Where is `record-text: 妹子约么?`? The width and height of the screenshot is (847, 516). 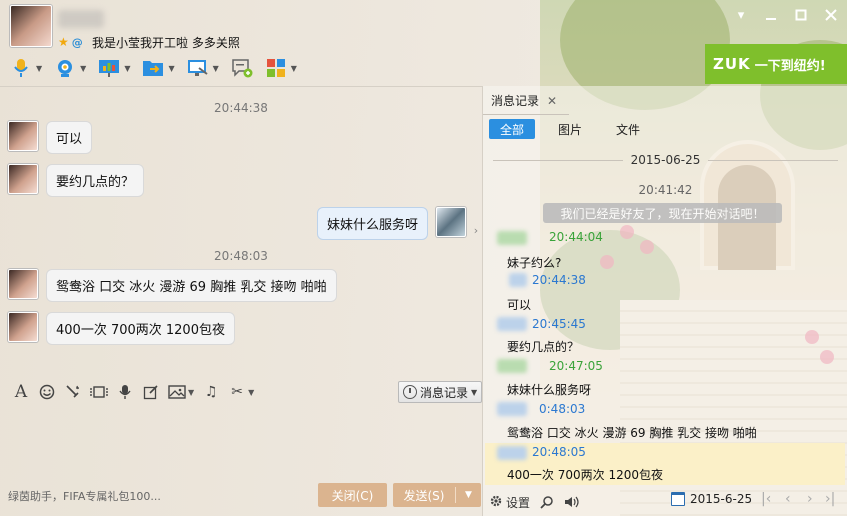 record-text: 妹子约么? is located at coordinates (534, 263).